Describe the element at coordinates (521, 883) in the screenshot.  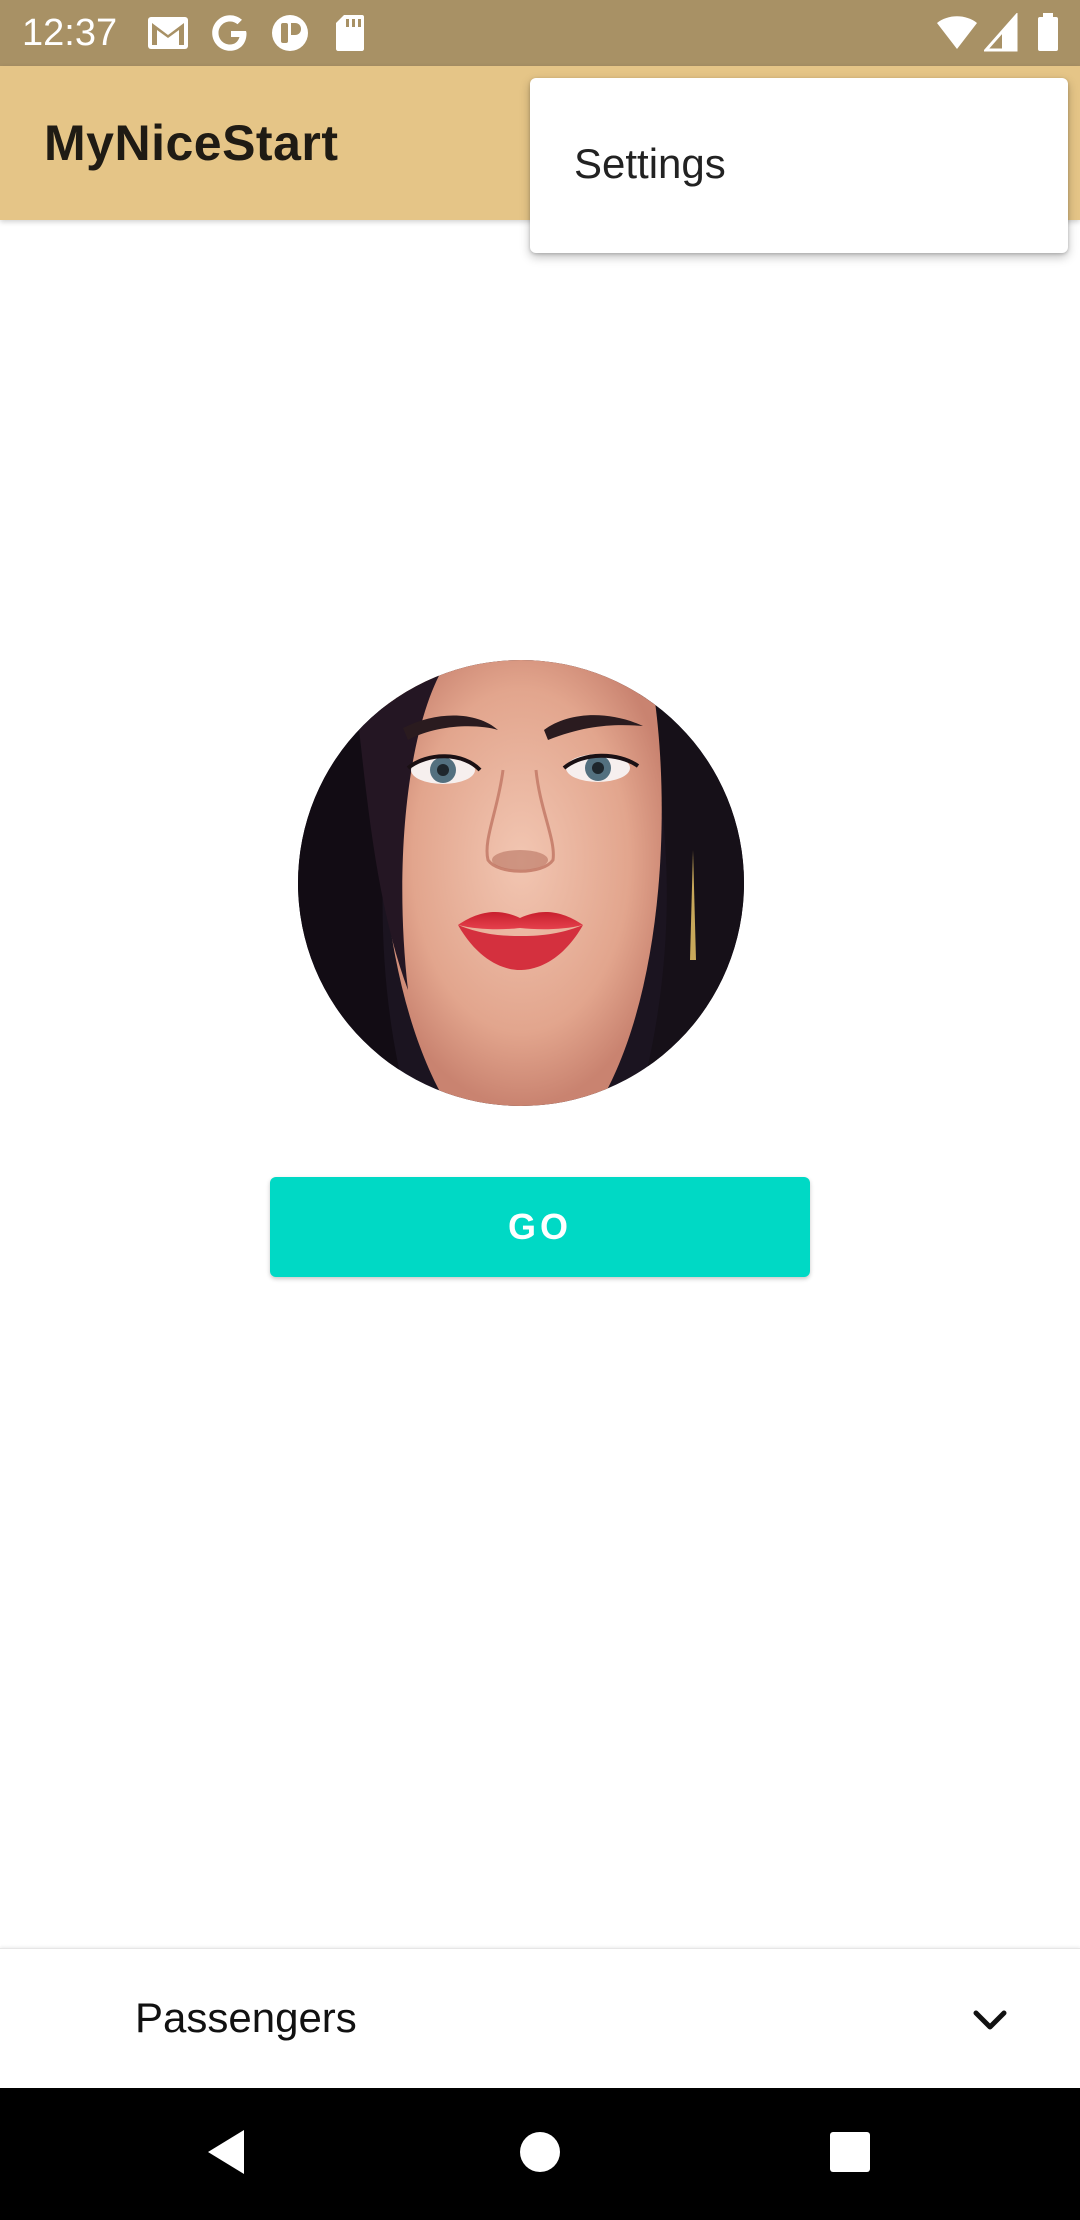
I see `profile-photo` at that location.